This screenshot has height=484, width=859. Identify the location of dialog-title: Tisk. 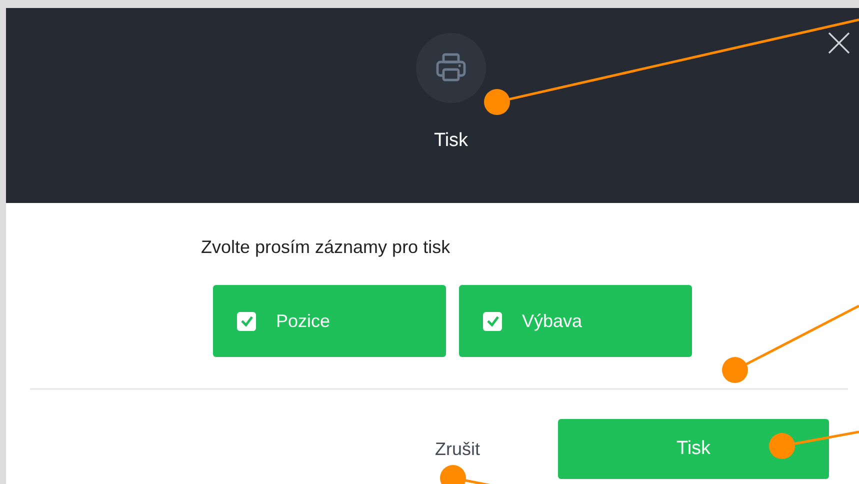
(451, 141).